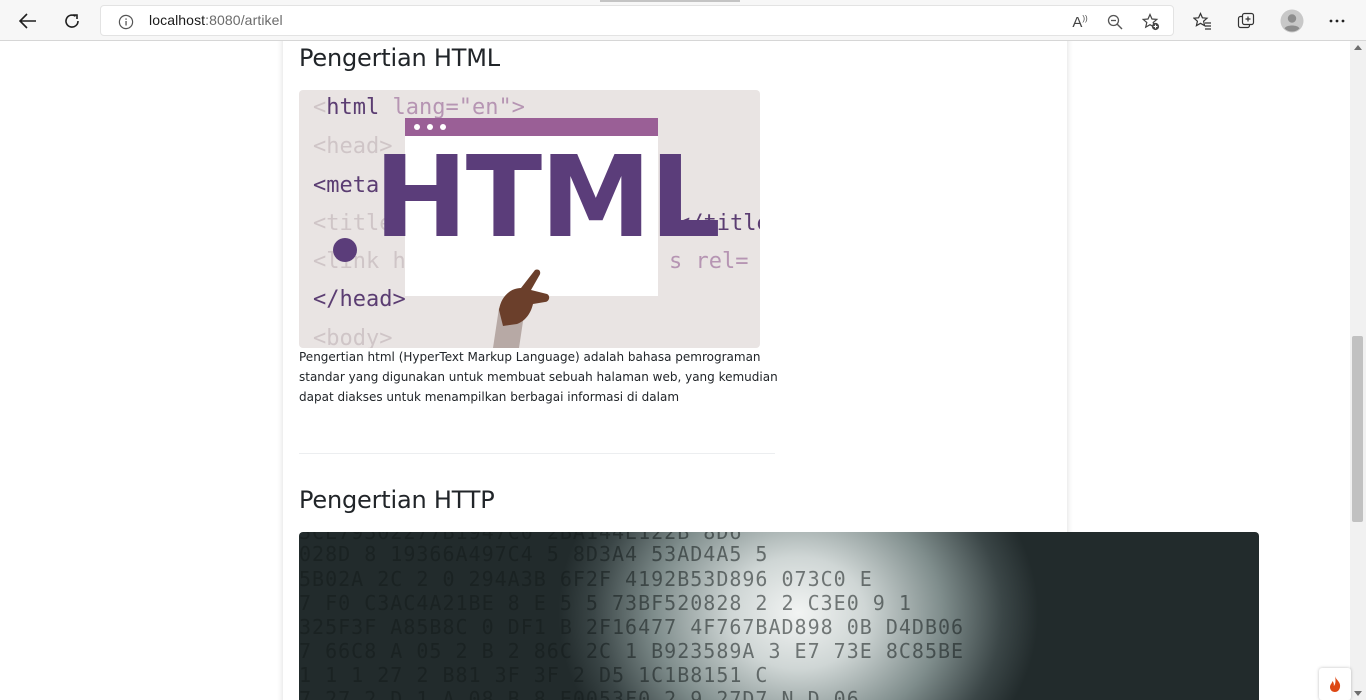  Describe the element at coordinates (521, 308) in the screenshot. I see `pointing-hand-icon` at that location.